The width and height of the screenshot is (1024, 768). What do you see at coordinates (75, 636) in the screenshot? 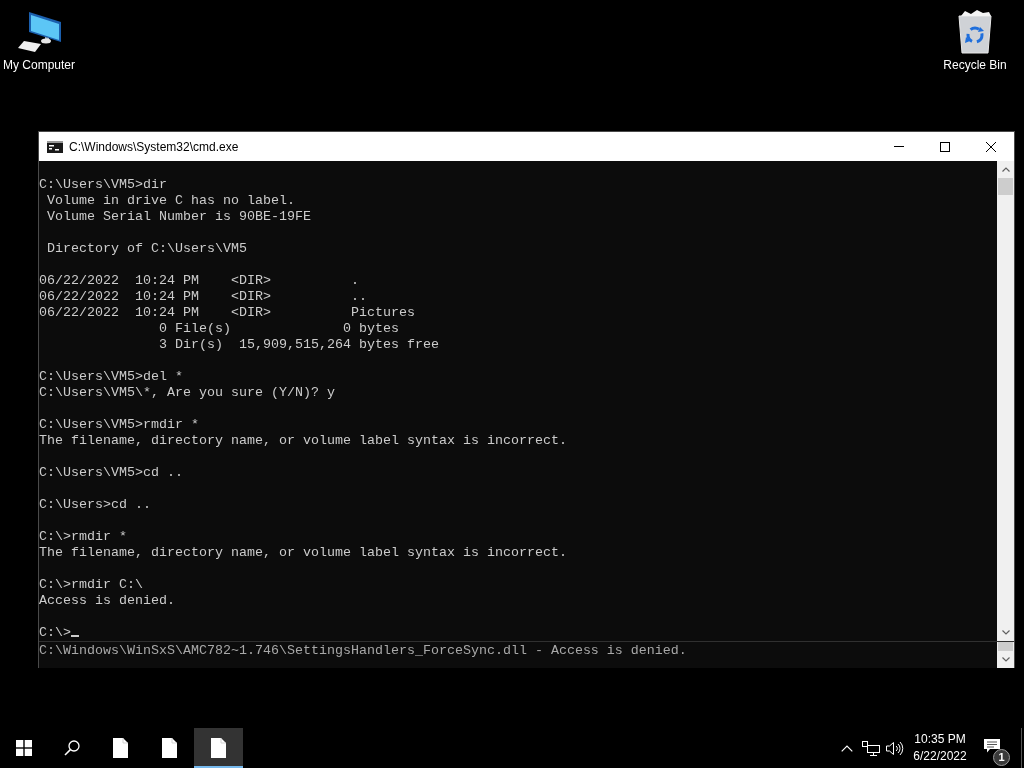
I see `text-cursor` at bounding box center [75, 636].